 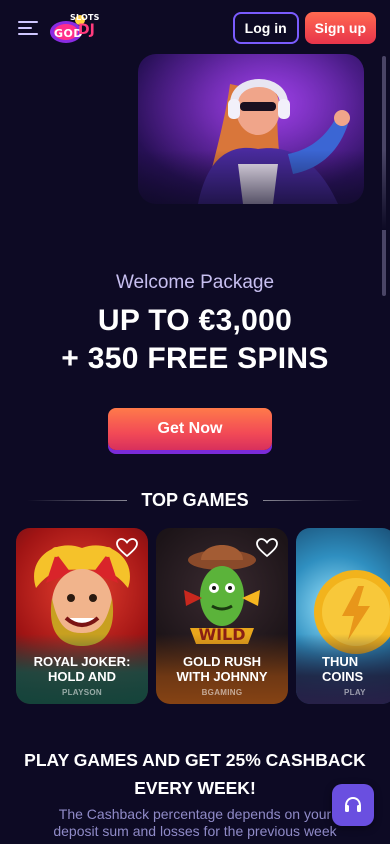 I want to click on game-title: GOLD RUSH WITH JOHNNY, so click(x=222, y=669).